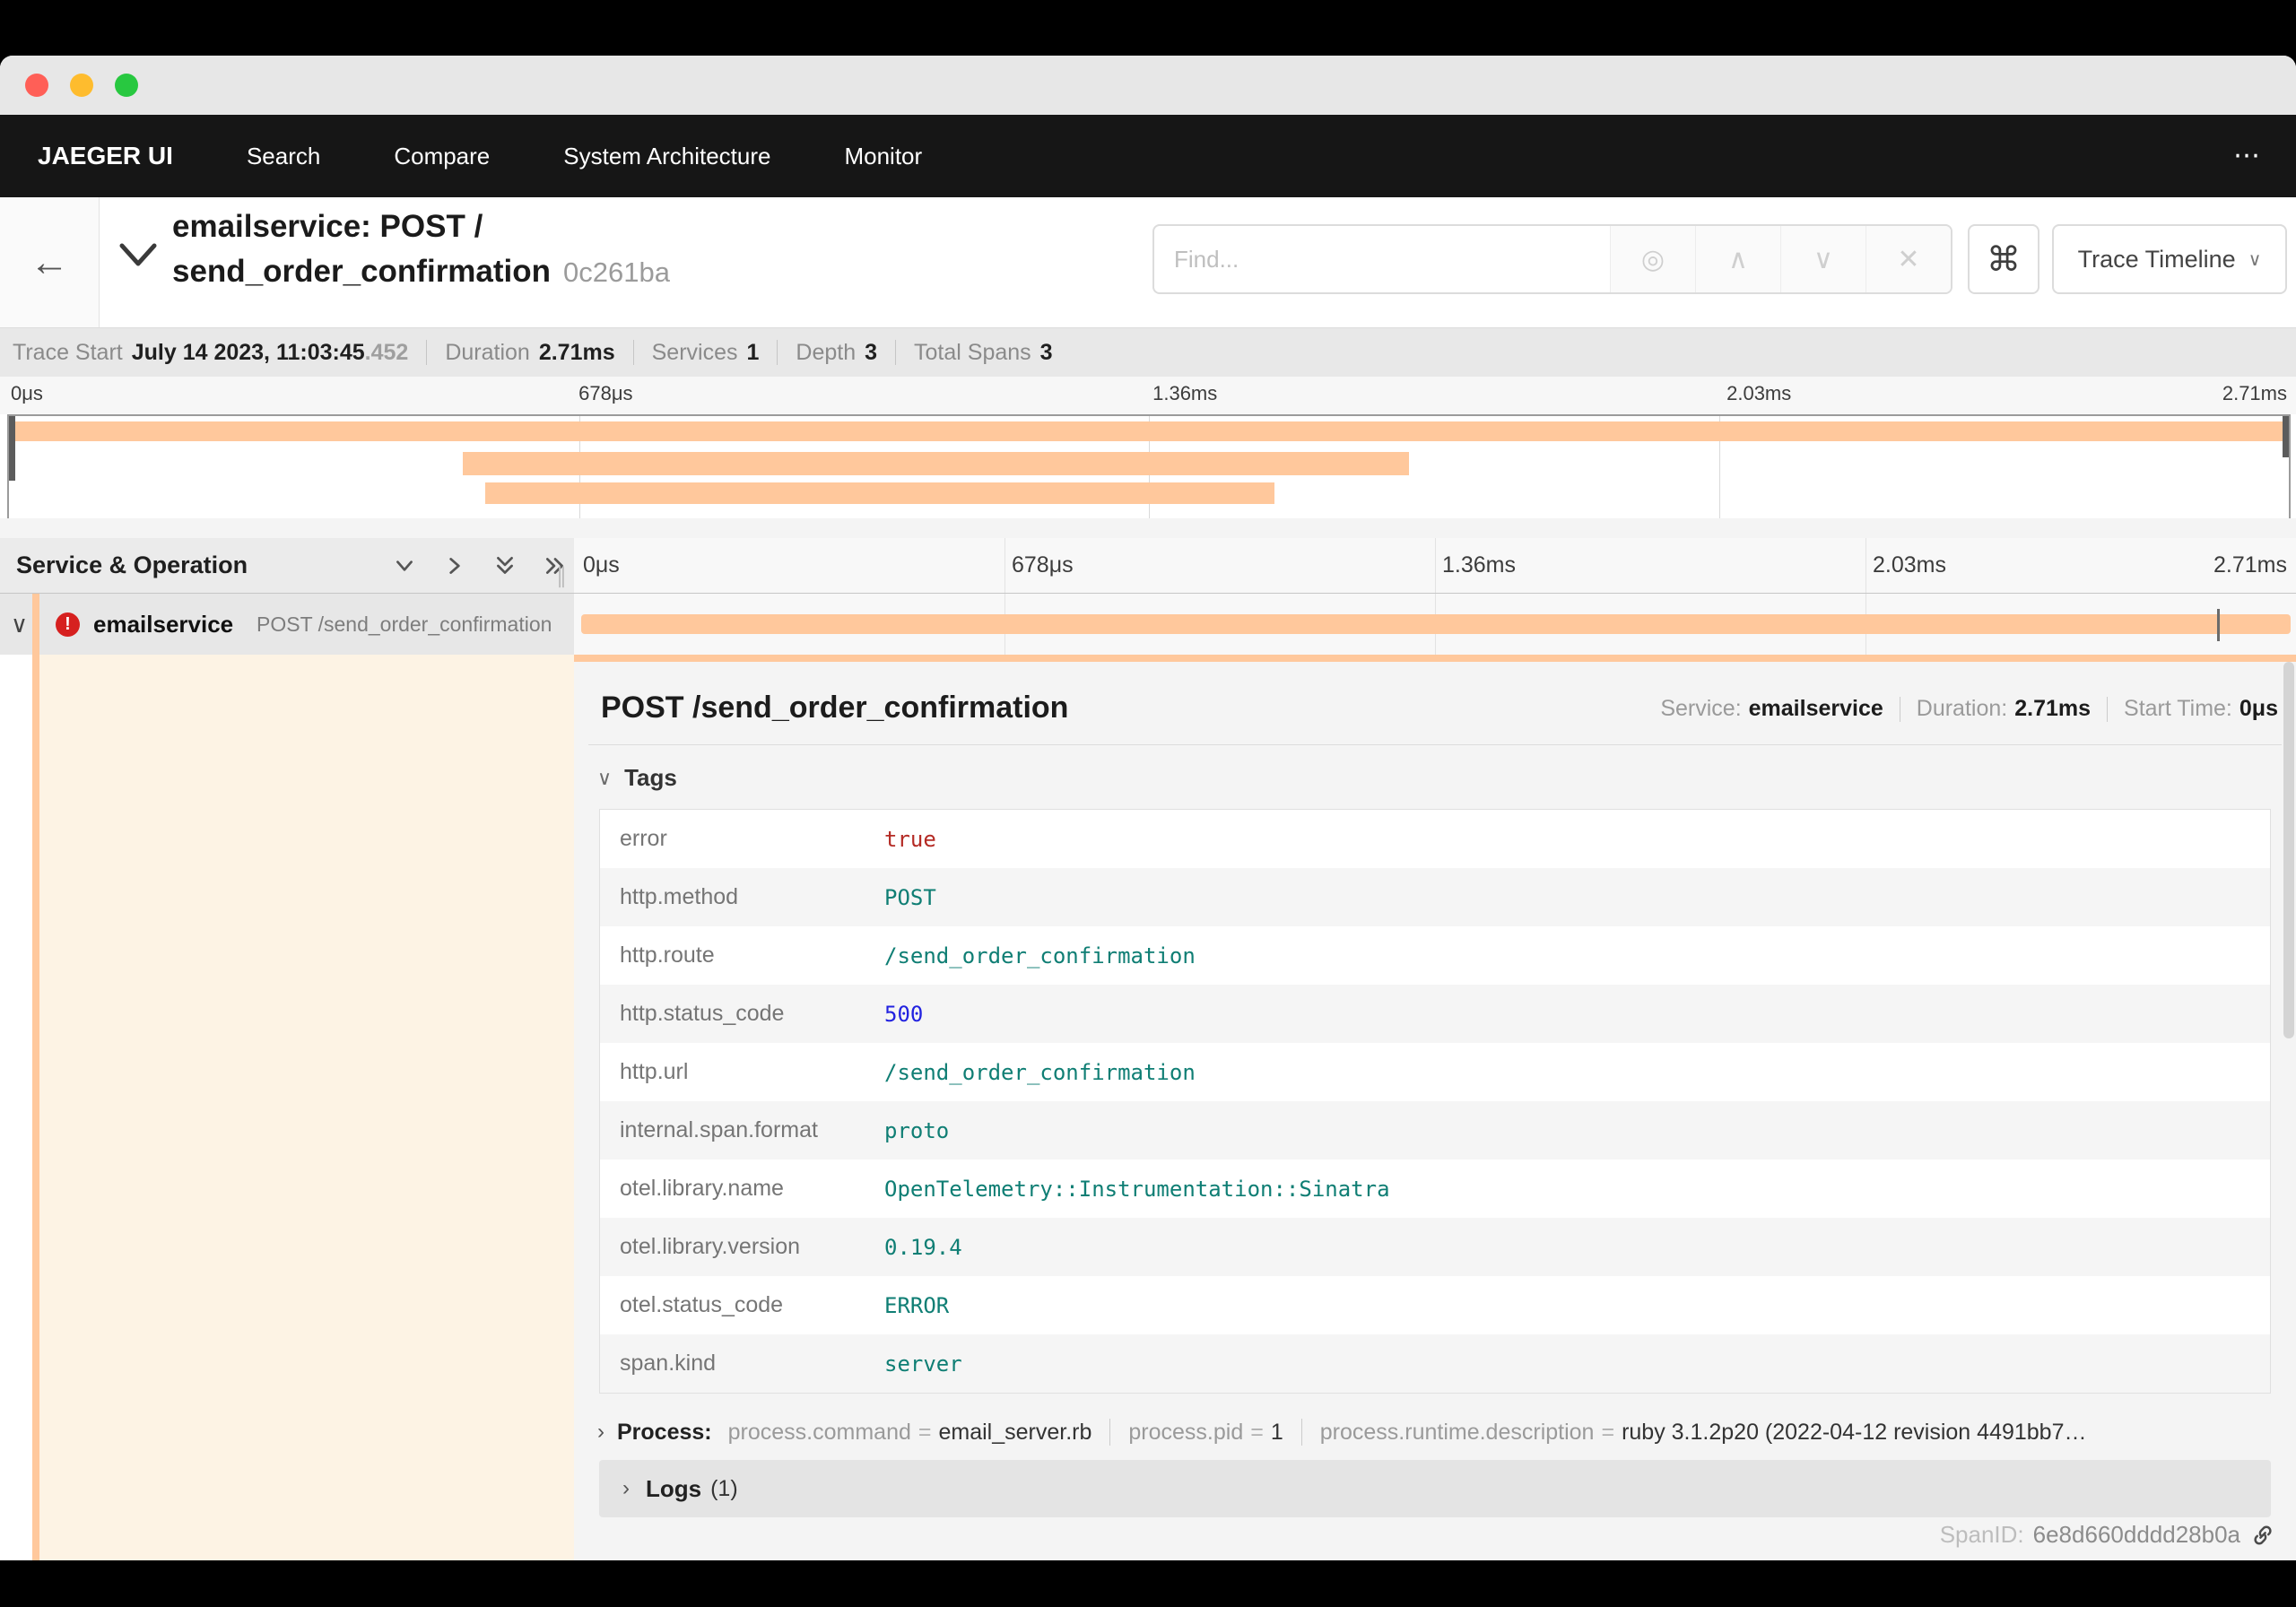  What do you see at coordinates (561, 576) in the screenshot?
I see `column-resize-handle: ∥` at bounding box center [561, 576].